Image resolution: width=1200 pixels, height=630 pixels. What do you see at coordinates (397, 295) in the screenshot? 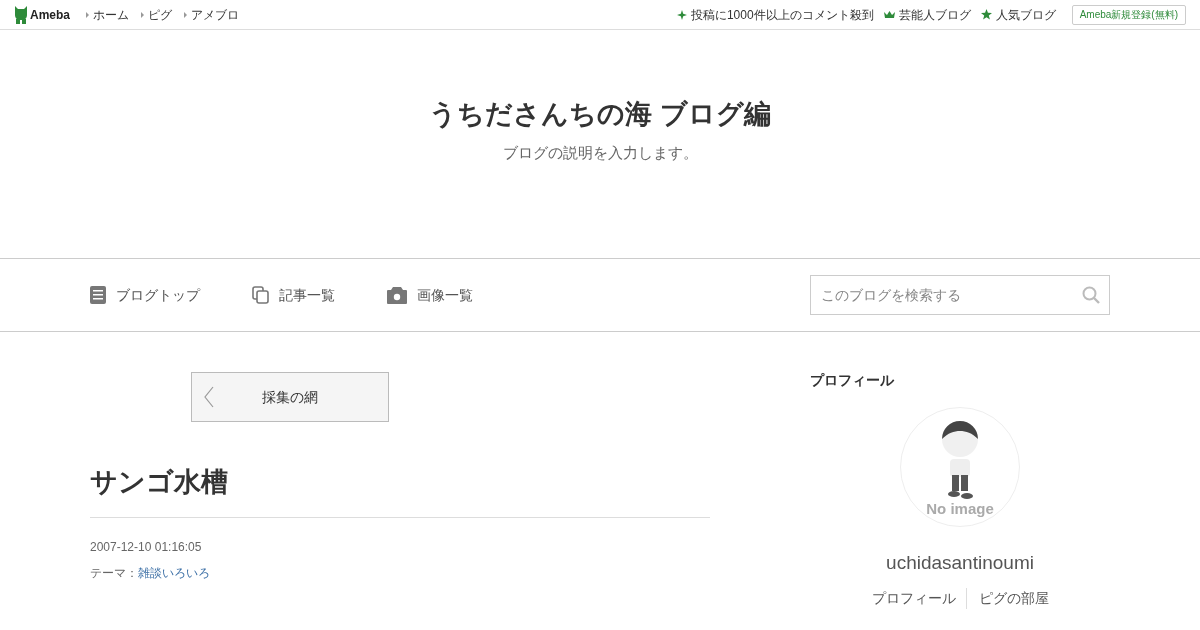
I see `camera-icon` at bounding box center [397, 295].